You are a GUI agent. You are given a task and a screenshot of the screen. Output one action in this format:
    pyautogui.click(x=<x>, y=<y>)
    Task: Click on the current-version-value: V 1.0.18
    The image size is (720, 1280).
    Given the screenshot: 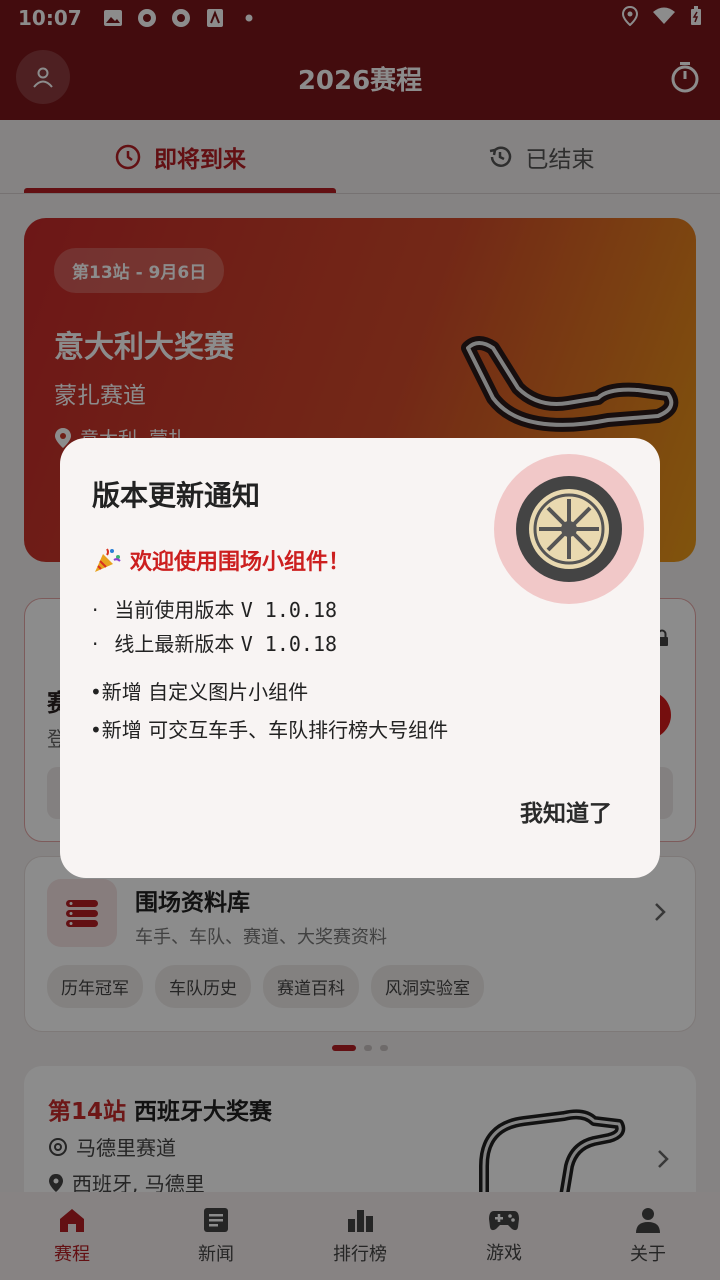 What is the action you would take?
    pyautogui.click(x=289, y=610)
    